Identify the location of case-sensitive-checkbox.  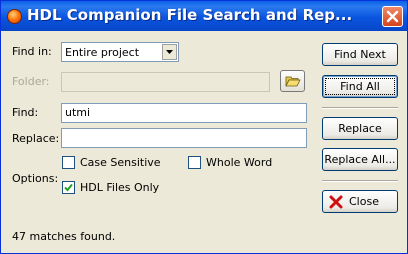
(68, 162).